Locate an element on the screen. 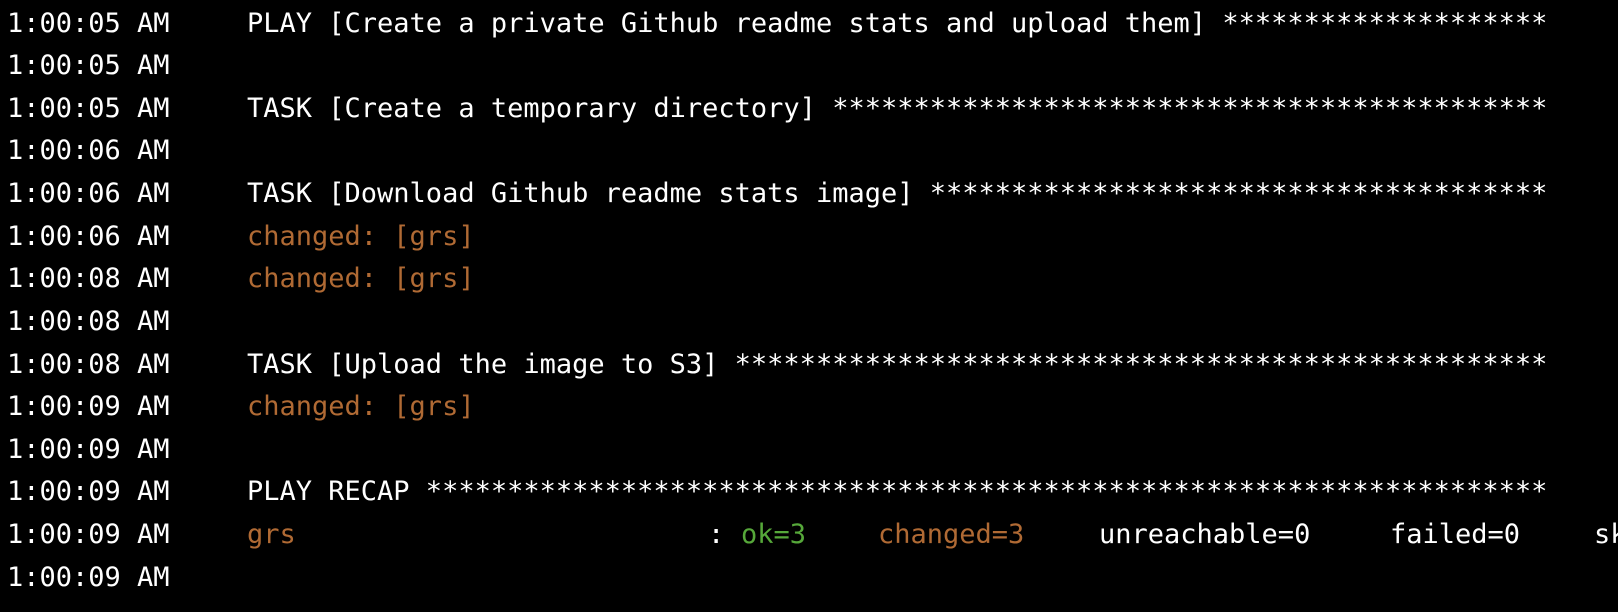 The width and height of the screenshot is (1618, 612). log-line: 1:00:08 AM is located at coordinates (809, 322).